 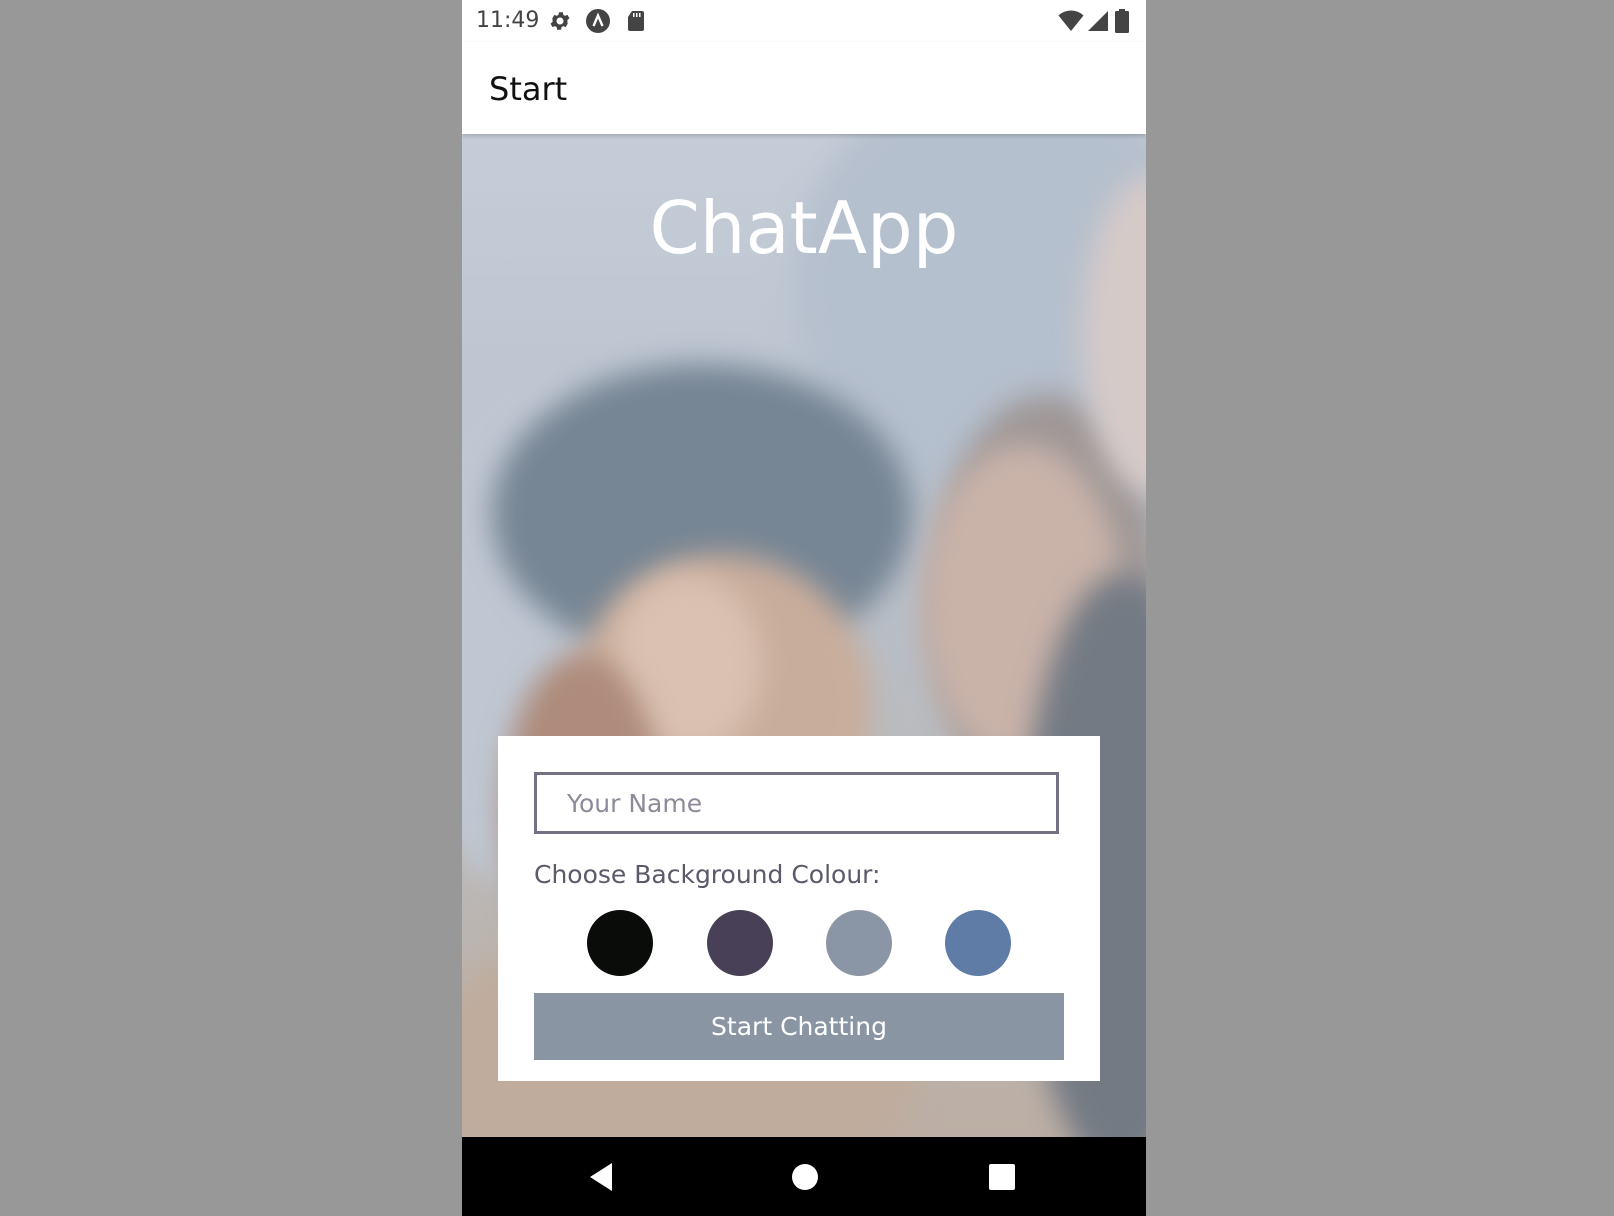 I want to click on colour-swatch-purple, so click(x=740, y=943).